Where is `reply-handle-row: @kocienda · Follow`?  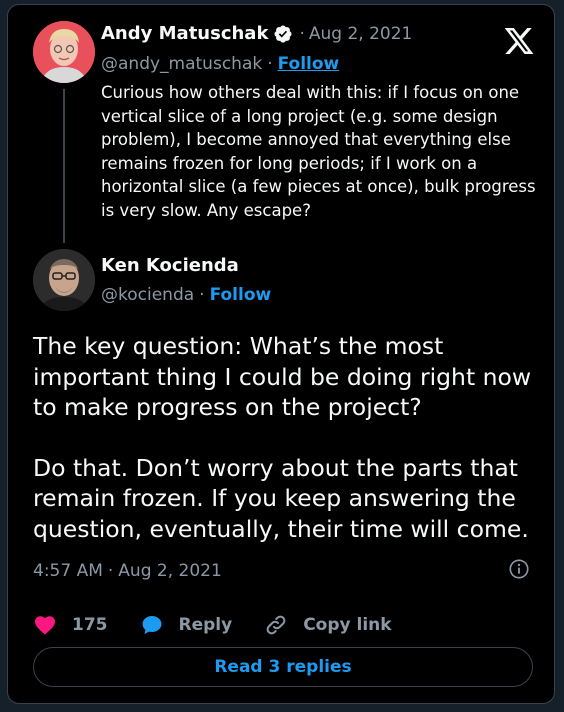 reply-handle-row: @kocienda · Follow is located at coordinates (186, 295).